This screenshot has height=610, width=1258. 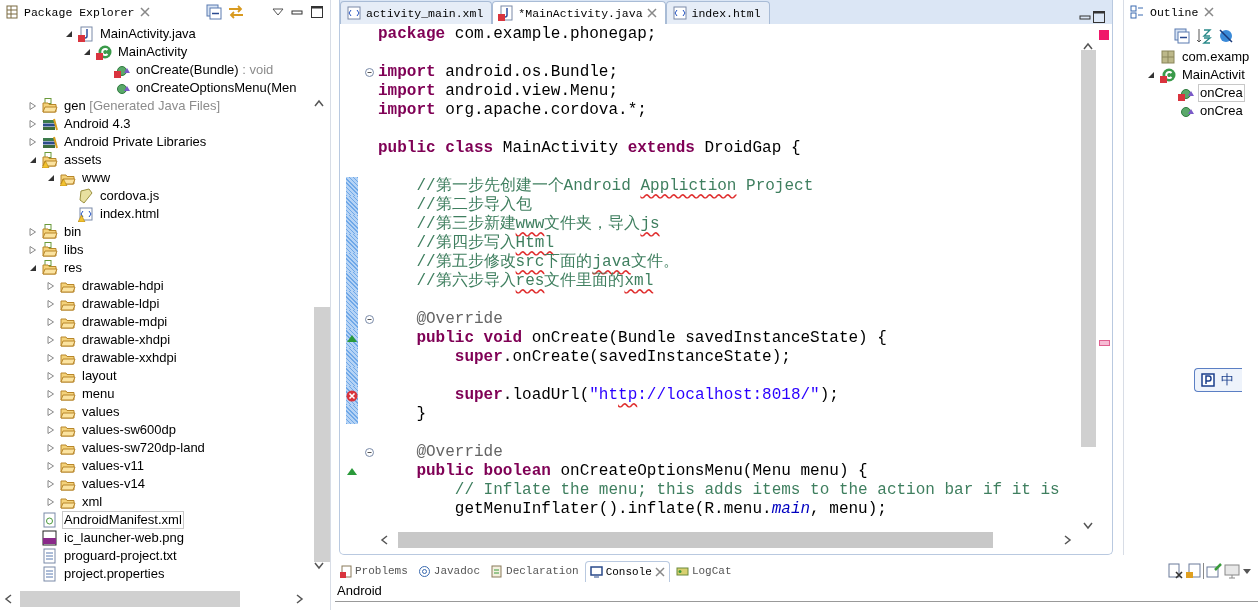 I want to click on tree-item: values, so click(x=101, y=412).